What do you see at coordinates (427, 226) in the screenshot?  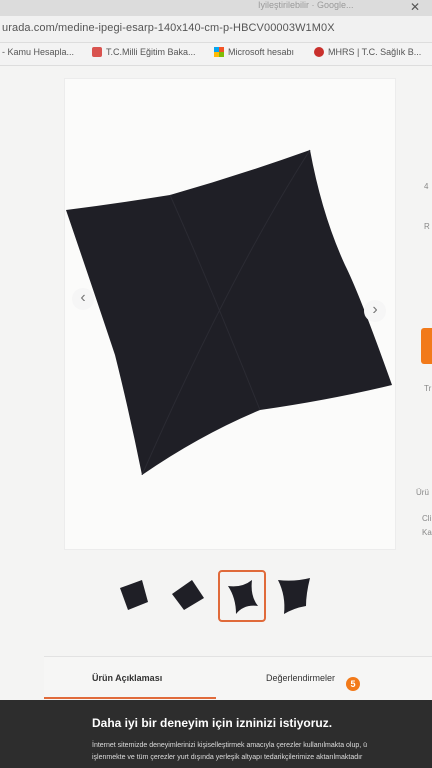 I see `edge-text: R` at bounding box center [427, 226].